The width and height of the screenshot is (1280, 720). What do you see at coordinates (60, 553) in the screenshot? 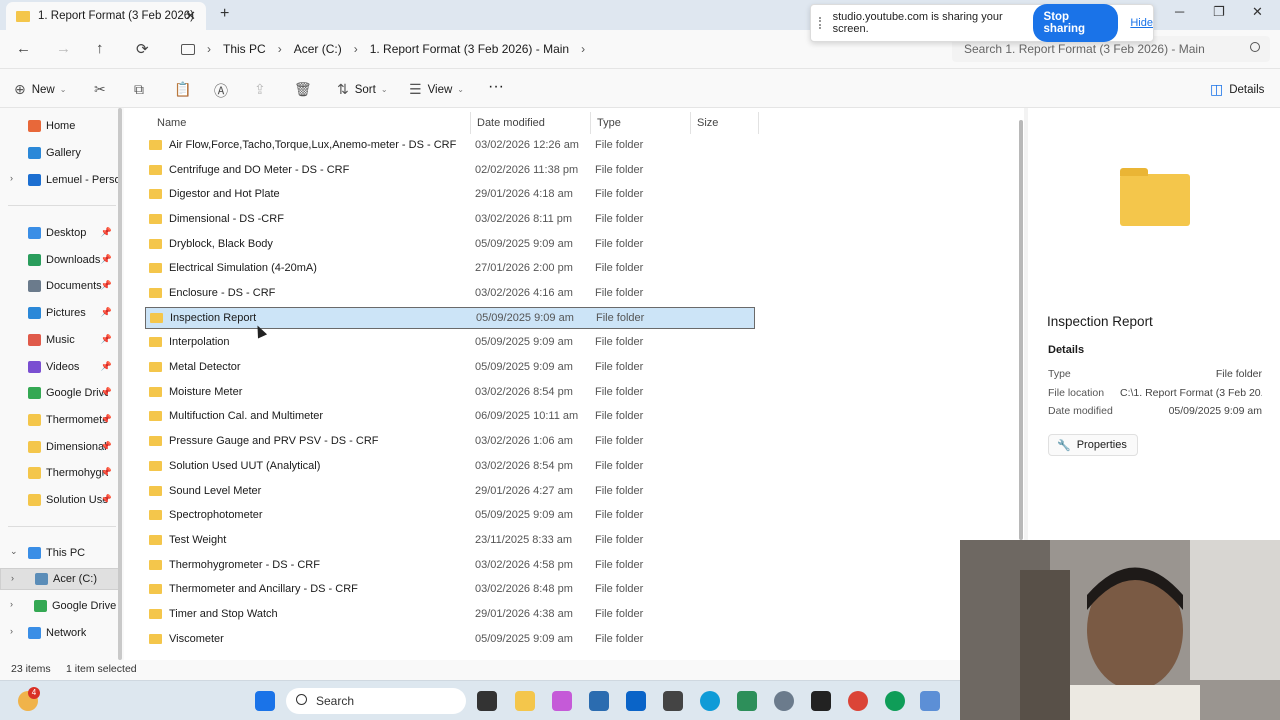
I see `sidebar-item-this-pc: ⌄ This PC` at bounding box center [60, 553].